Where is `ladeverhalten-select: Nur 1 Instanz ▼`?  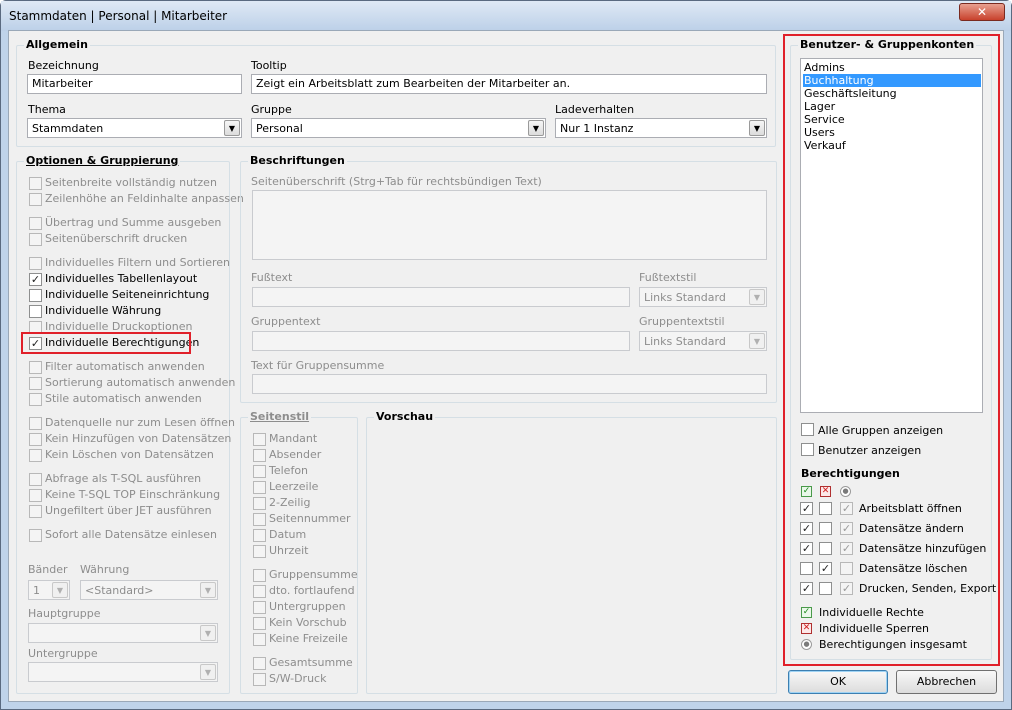
ladeverhalten-select: Nur 1 Instanz ▼ is located at coordinates (661, 128).